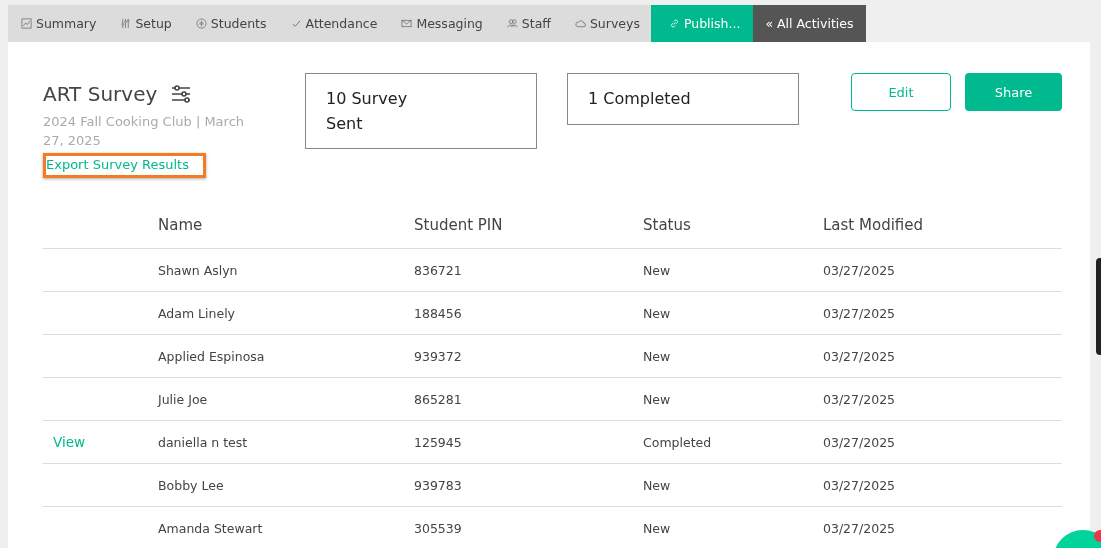 This screenshot has width=1101, height=548. What do you see at coordinates (191, 485) in the screenshot?
I see `table-cell-text: Bobby Lee` at bounding box center [191, 485].